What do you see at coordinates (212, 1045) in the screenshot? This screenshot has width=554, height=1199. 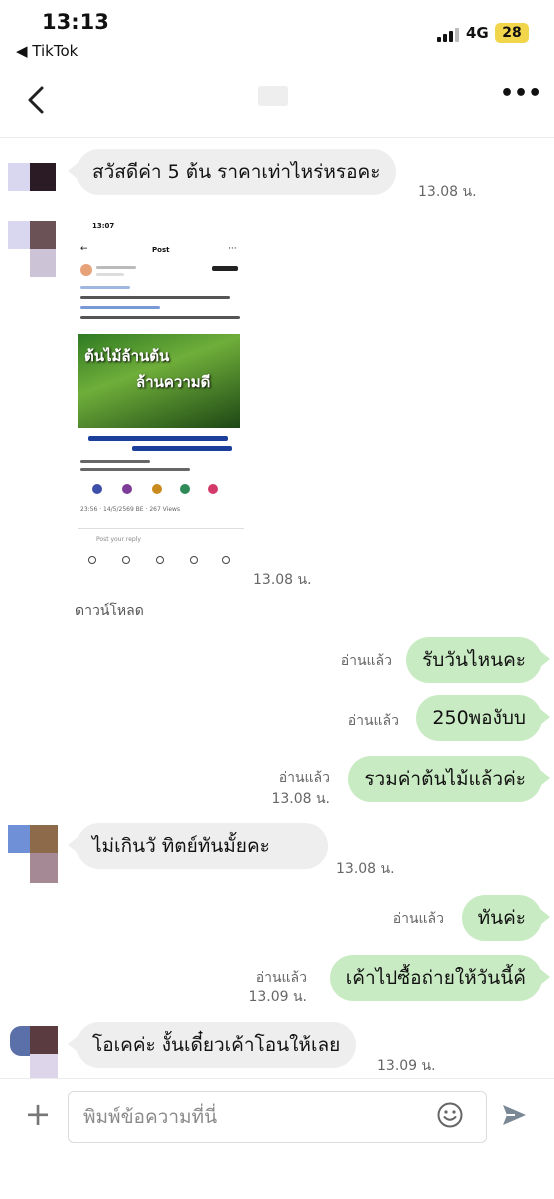 I see `message-bubble: โอเคค่ะ งั้นเดี๋ยวเค้าโอนให้เลย` at bounding box center [212, 1045].